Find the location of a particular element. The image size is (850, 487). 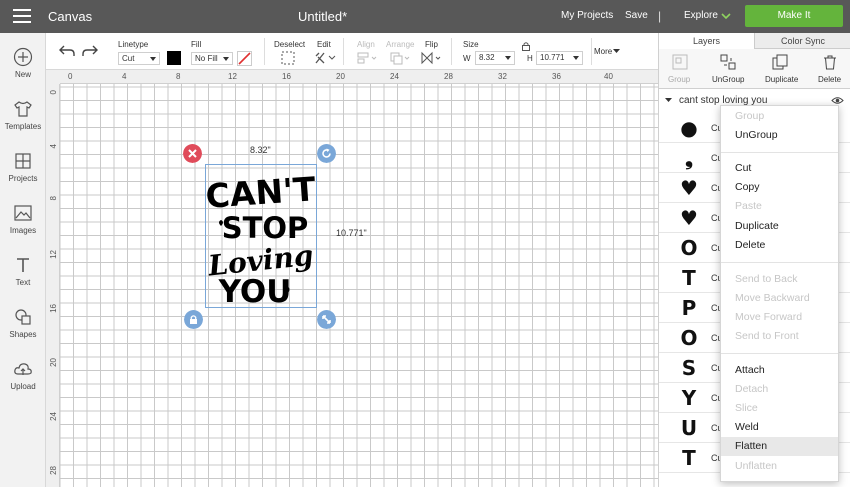

tab-layers: Layers is located at coordinates (707, 41).